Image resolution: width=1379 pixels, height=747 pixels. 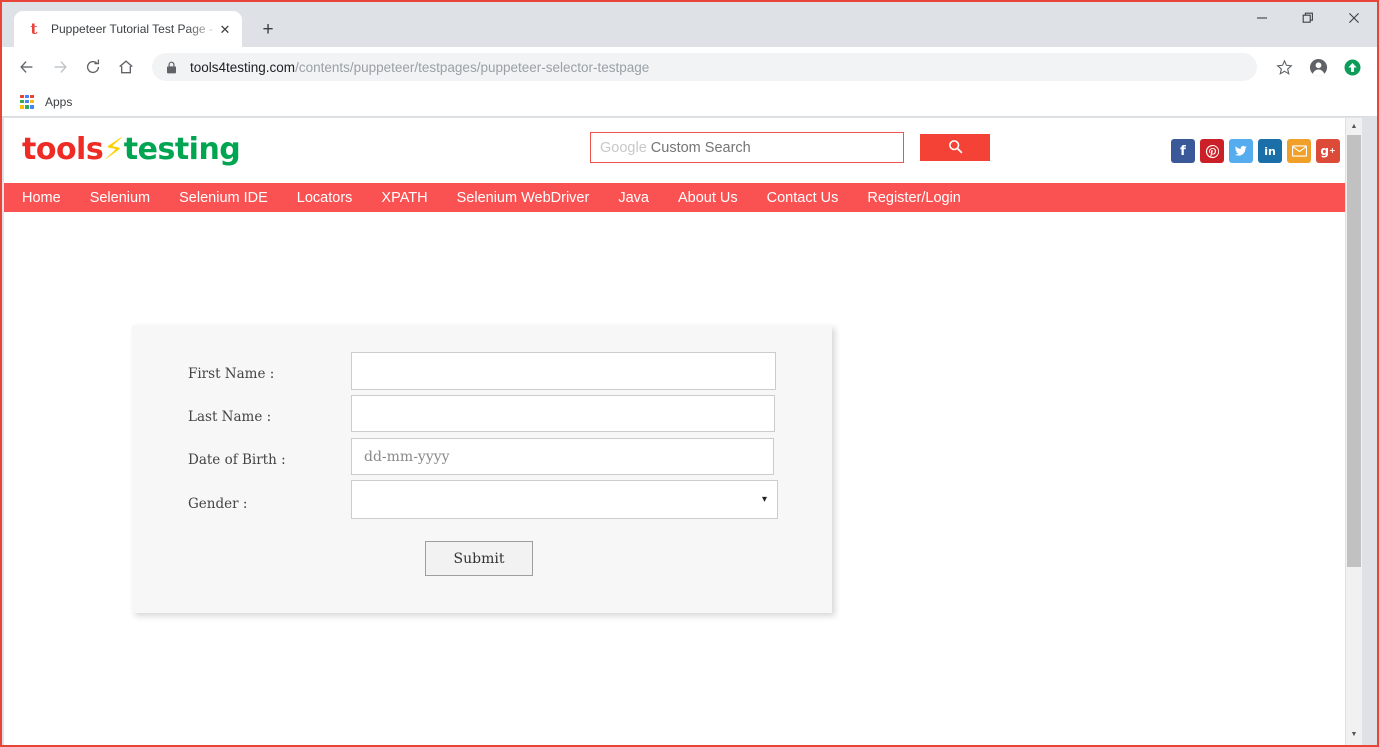 What do you see at coordinates (1183, 151) in the screenshot?
I see `facebook-icon: f` at bounding box center [1183, 151].